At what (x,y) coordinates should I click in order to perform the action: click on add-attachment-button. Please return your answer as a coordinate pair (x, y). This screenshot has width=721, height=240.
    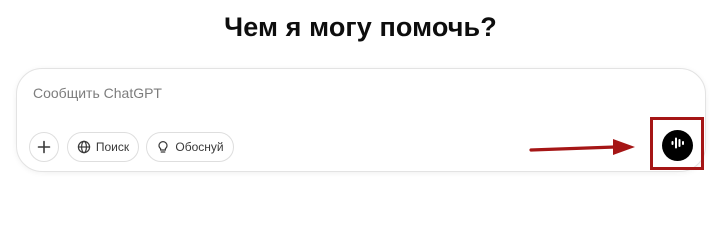
    Looking at the image, I should click on (44, 147).